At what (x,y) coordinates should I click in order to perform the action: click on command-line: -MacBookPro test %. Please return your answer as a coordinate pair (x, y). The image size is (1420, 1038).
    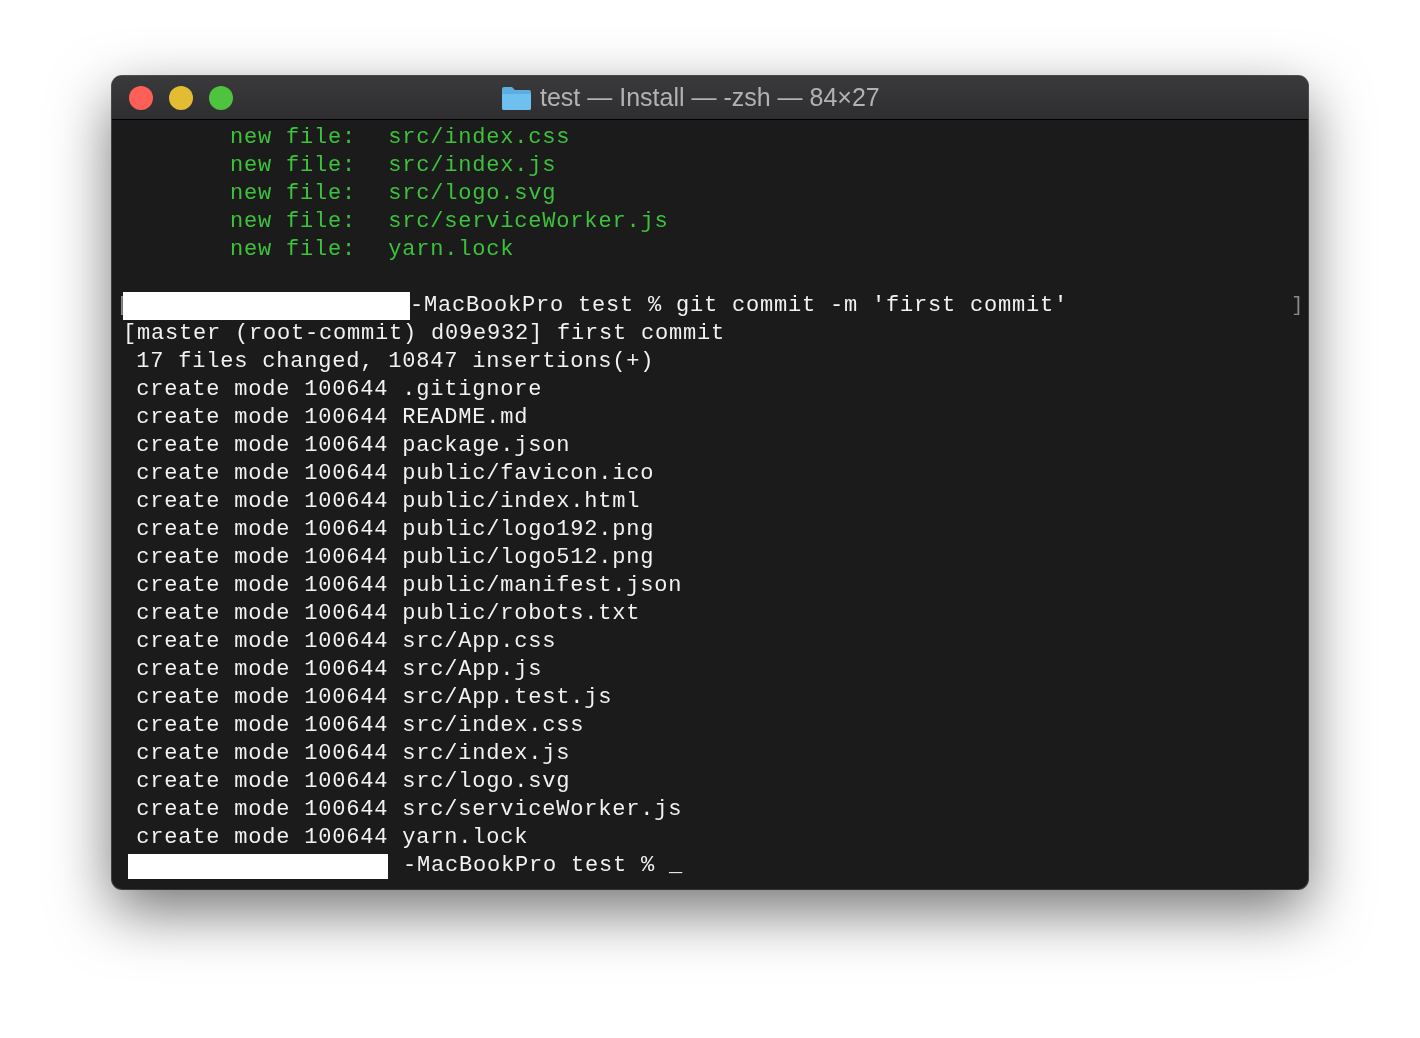
    Looking at the image, I should click on (530, 866).